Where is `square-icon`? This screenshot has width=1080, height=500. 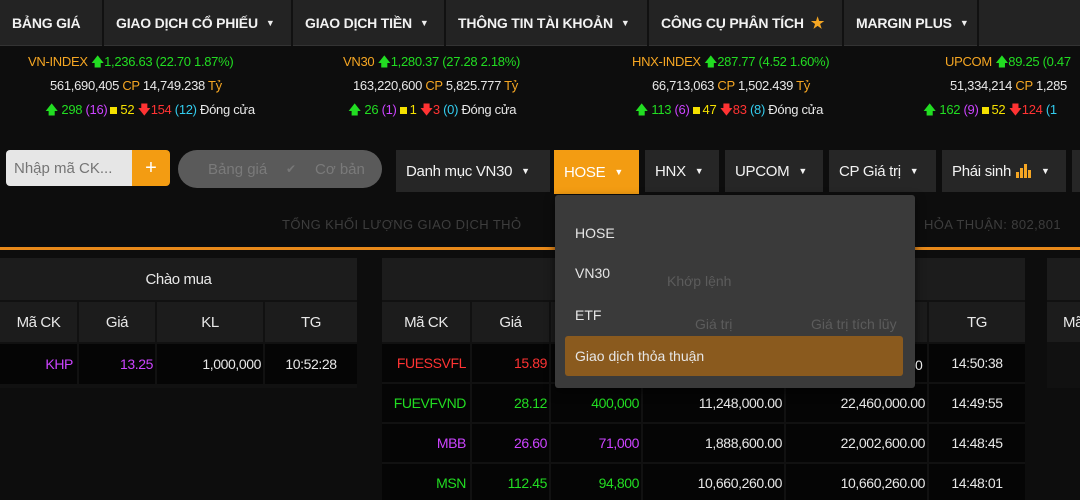
square-icon is located at coordinates (403, 111).